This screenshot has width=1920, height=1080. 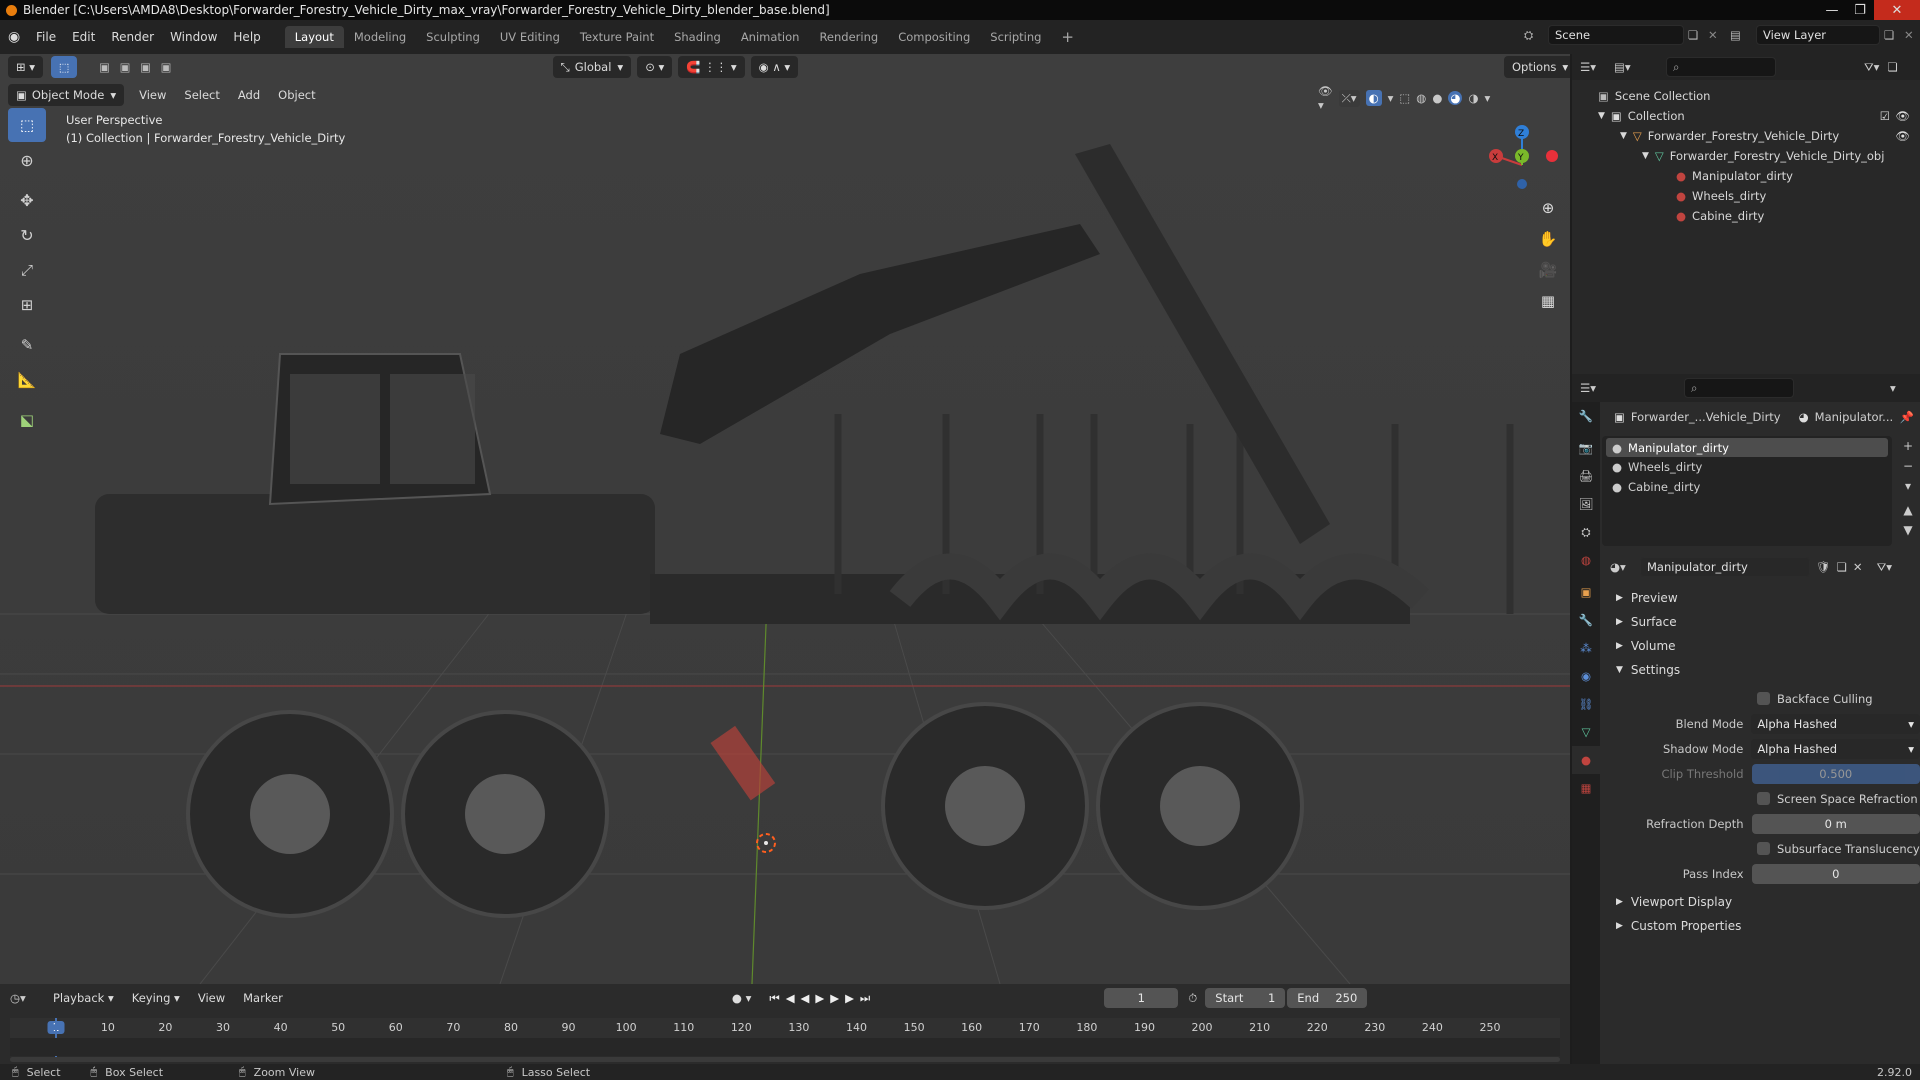 I want to click on tool-tab-icon: 🔧, so click(x=1586, y=416).